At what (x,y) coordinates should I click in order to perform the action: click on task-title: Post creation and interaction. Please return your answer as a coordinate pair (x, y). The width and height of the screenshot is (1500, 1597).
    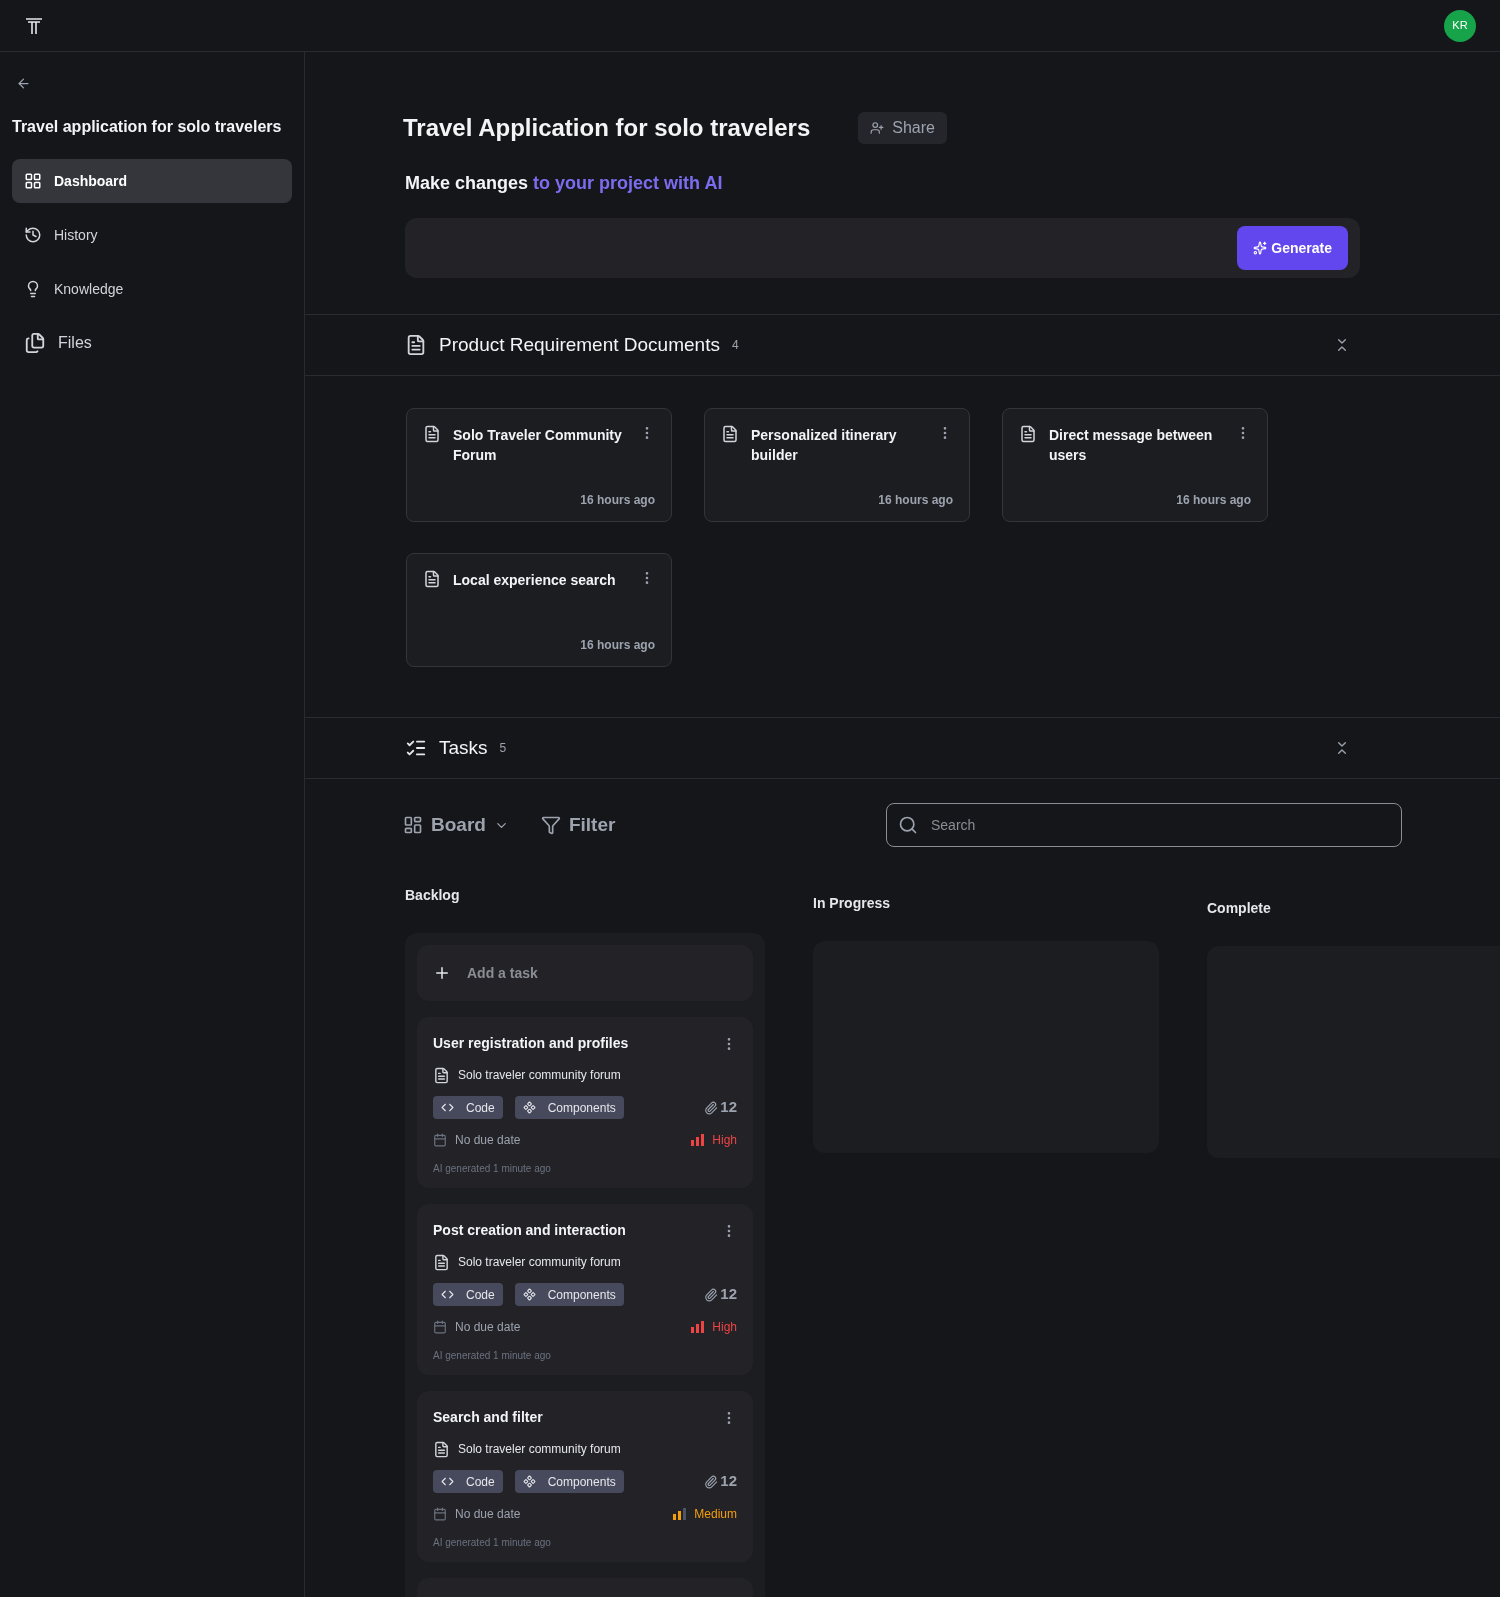
    Looking at the image, I should click on (529, 1230).